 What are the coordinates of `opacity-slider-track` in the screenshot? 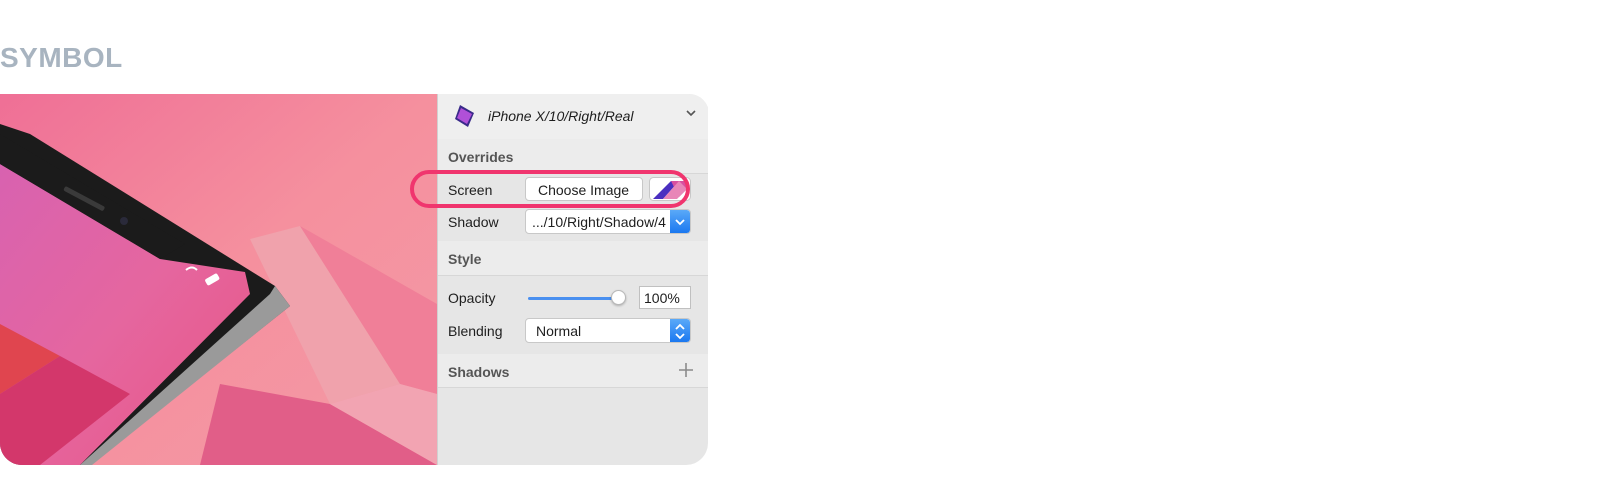 It's located at (573, 298).